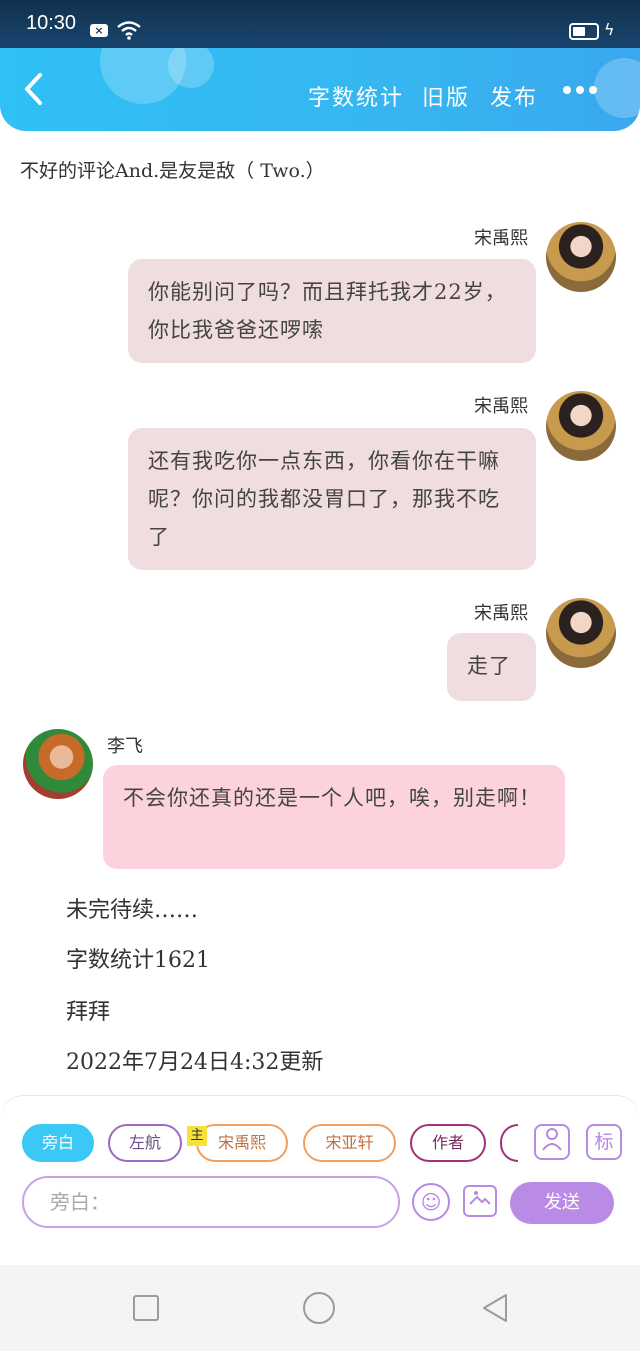  I want to click on story-intro-text: 不好的评论And.是友是敌（ Two.）, so click(172, 171).